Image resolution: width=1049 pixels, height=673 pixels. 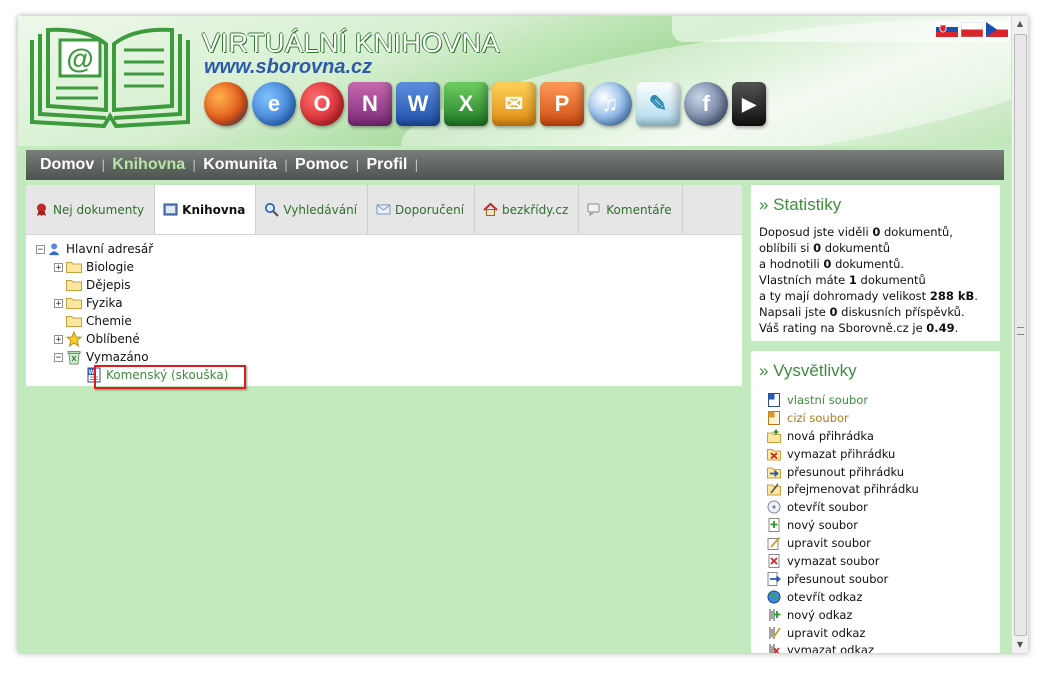 I want to click on tree-item-biologie: + Biologie, so click(x=132, y=267).